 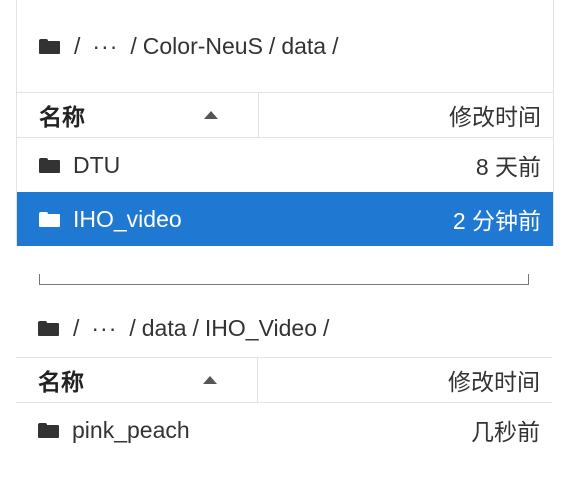 I want to click on file-modified: 8 天前, so click(x=508, y=167).